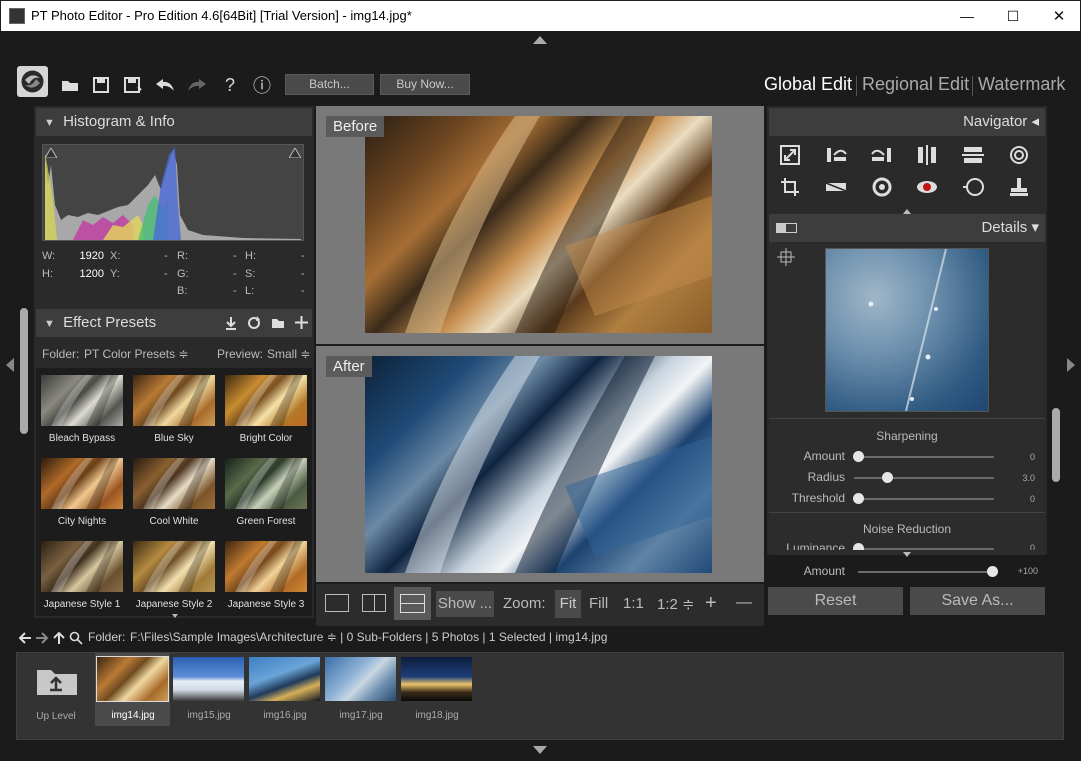 The width and height of the screenshot is (1081, 761). I want to click on download-preset-icon, so click(231, 323).